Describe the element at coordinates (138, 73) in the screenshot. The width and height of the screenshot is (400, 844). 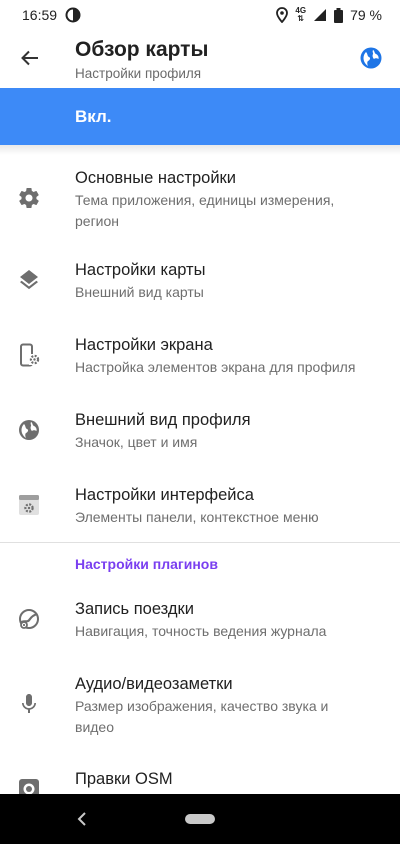
I see `page-subtitle: Настройки профиля` at that location.